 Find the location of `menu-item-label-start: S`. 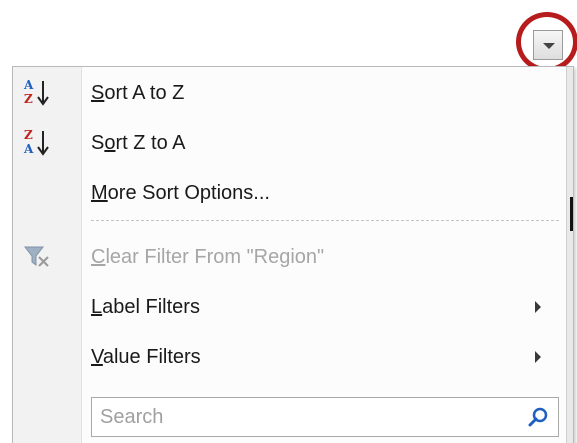

menu-item-label-start: S is located at coordinates (98, 143).